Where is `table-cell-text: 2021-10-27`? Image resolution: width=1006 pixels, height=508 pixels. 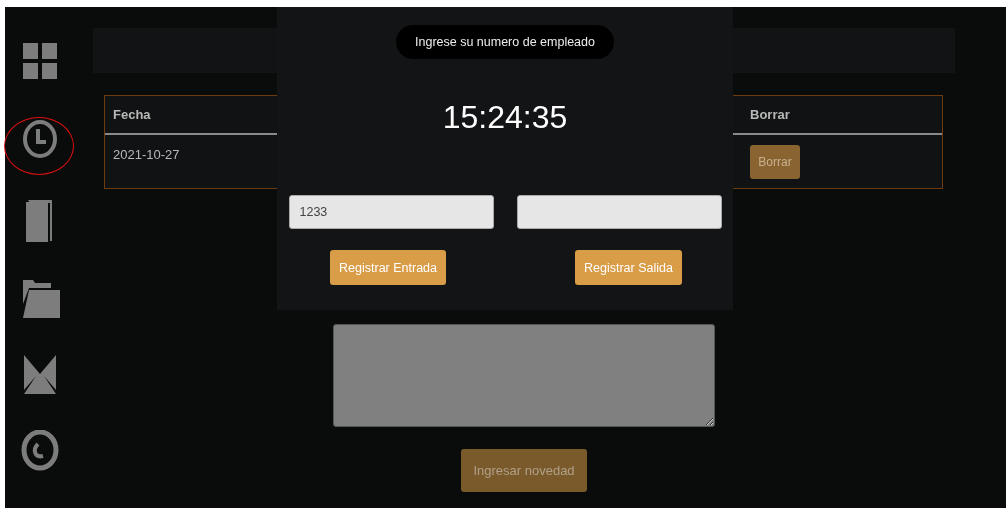 table-cell-text: 2021-10-27 is located at coordinates (146, 154).